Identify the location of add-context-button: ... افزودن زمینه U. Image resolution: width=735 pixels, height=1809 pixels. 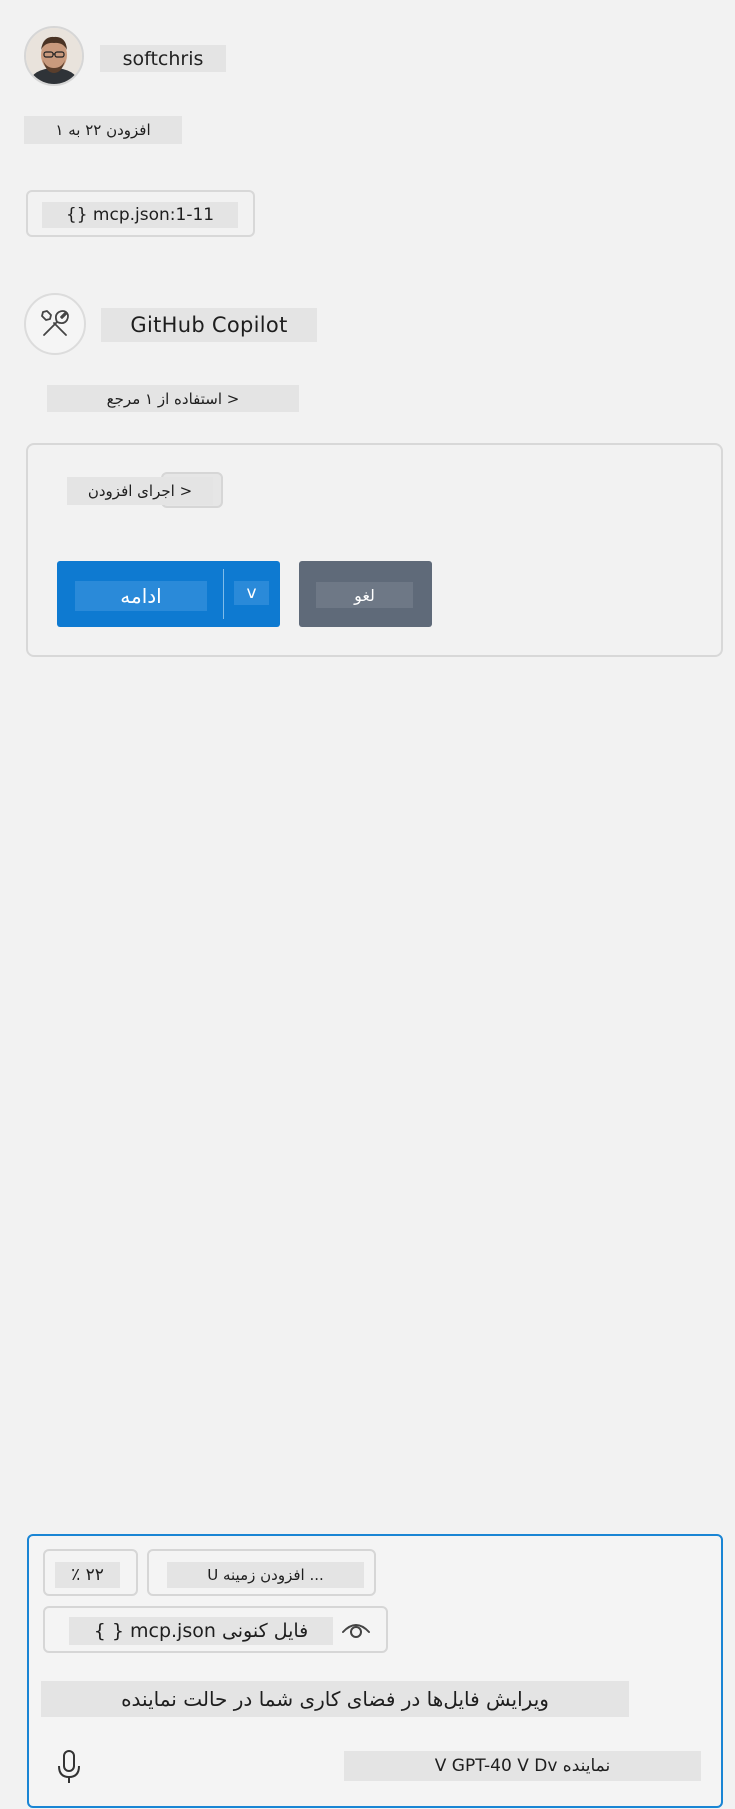
(261, 1572).